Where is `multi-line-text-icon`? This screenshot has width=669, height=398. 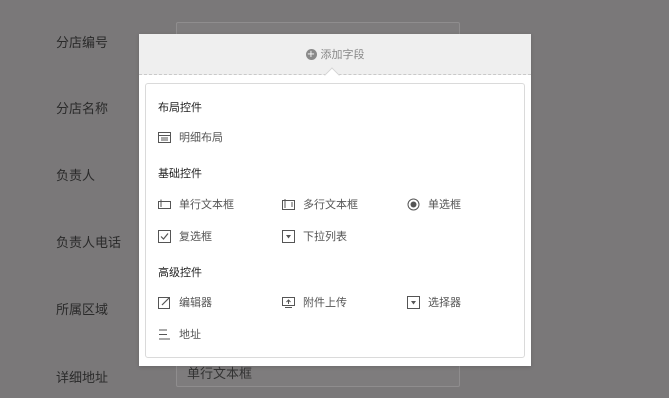
multi-line-text-icon is located at coordinates (288, 204).